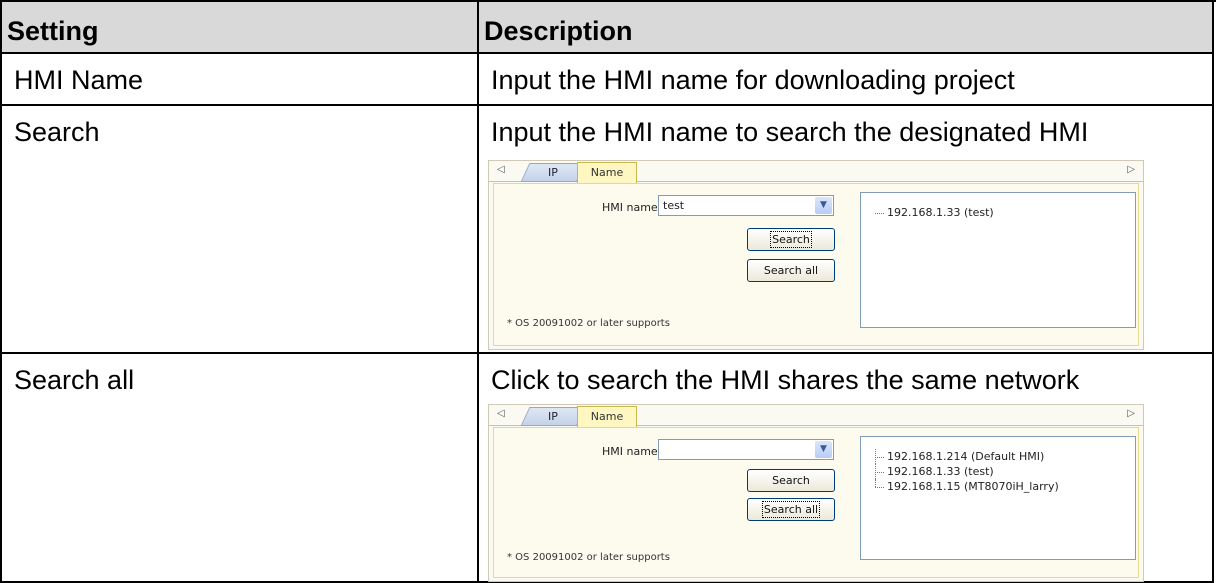 Image resolution: width=1216 pixels, height=583 pixels. Describe the element at coordinates (846, 28) in the screenshot. I see `header-description: Description` at that location.